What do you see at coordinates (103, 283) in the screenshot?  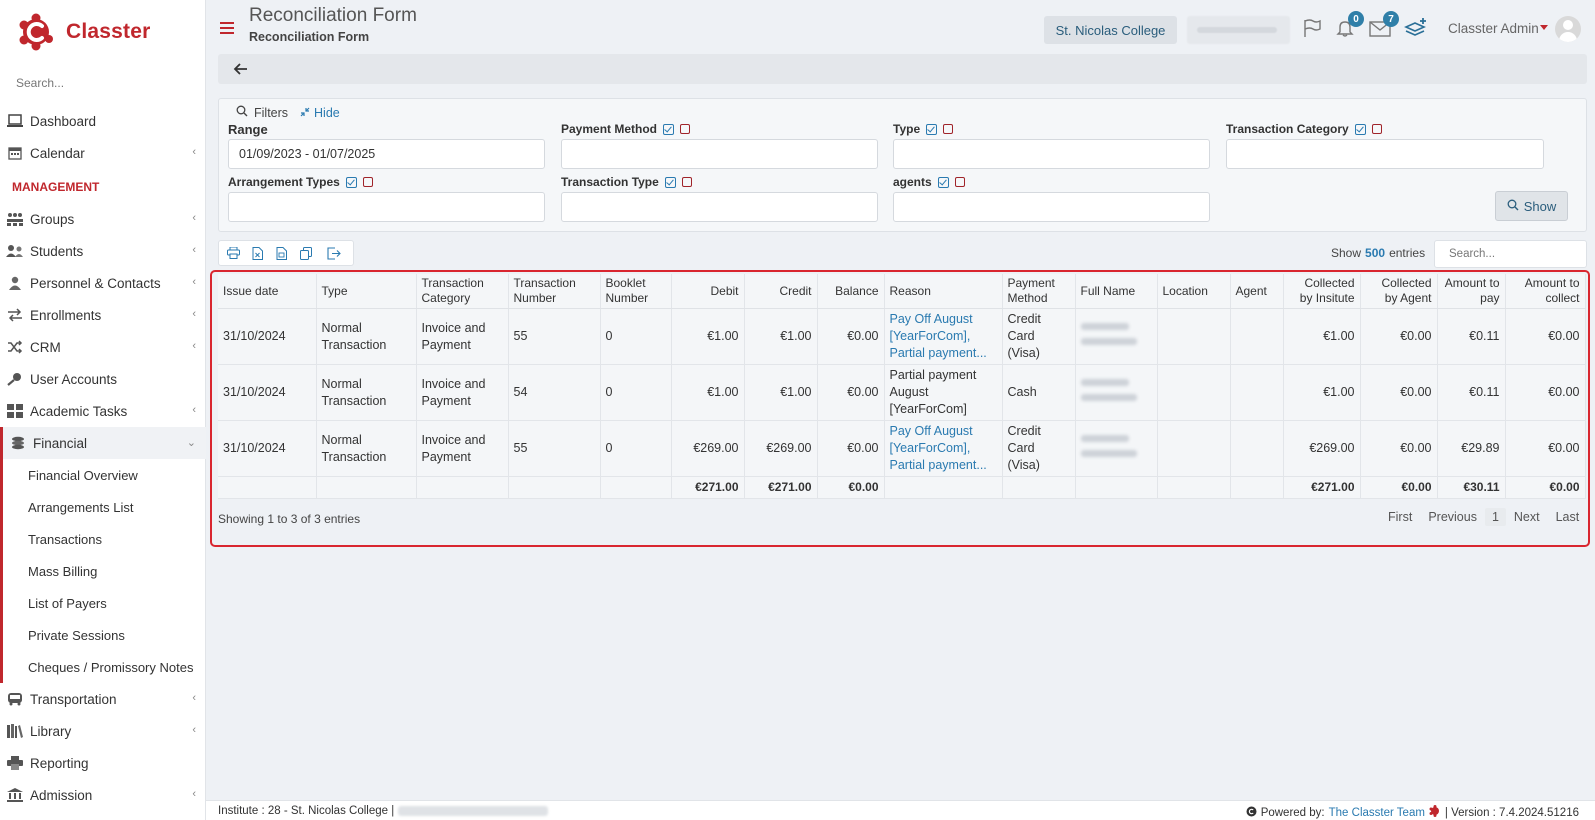 I see `sidebar-item-personnel-contacts: Personnel & Contacts ‹` at bounding box center [103, 283].